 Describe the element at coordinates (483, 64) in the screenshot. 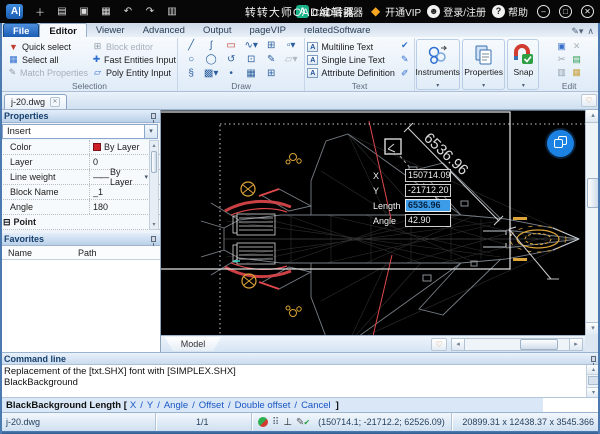

I see `properties-button: Properties ▾` at that location.